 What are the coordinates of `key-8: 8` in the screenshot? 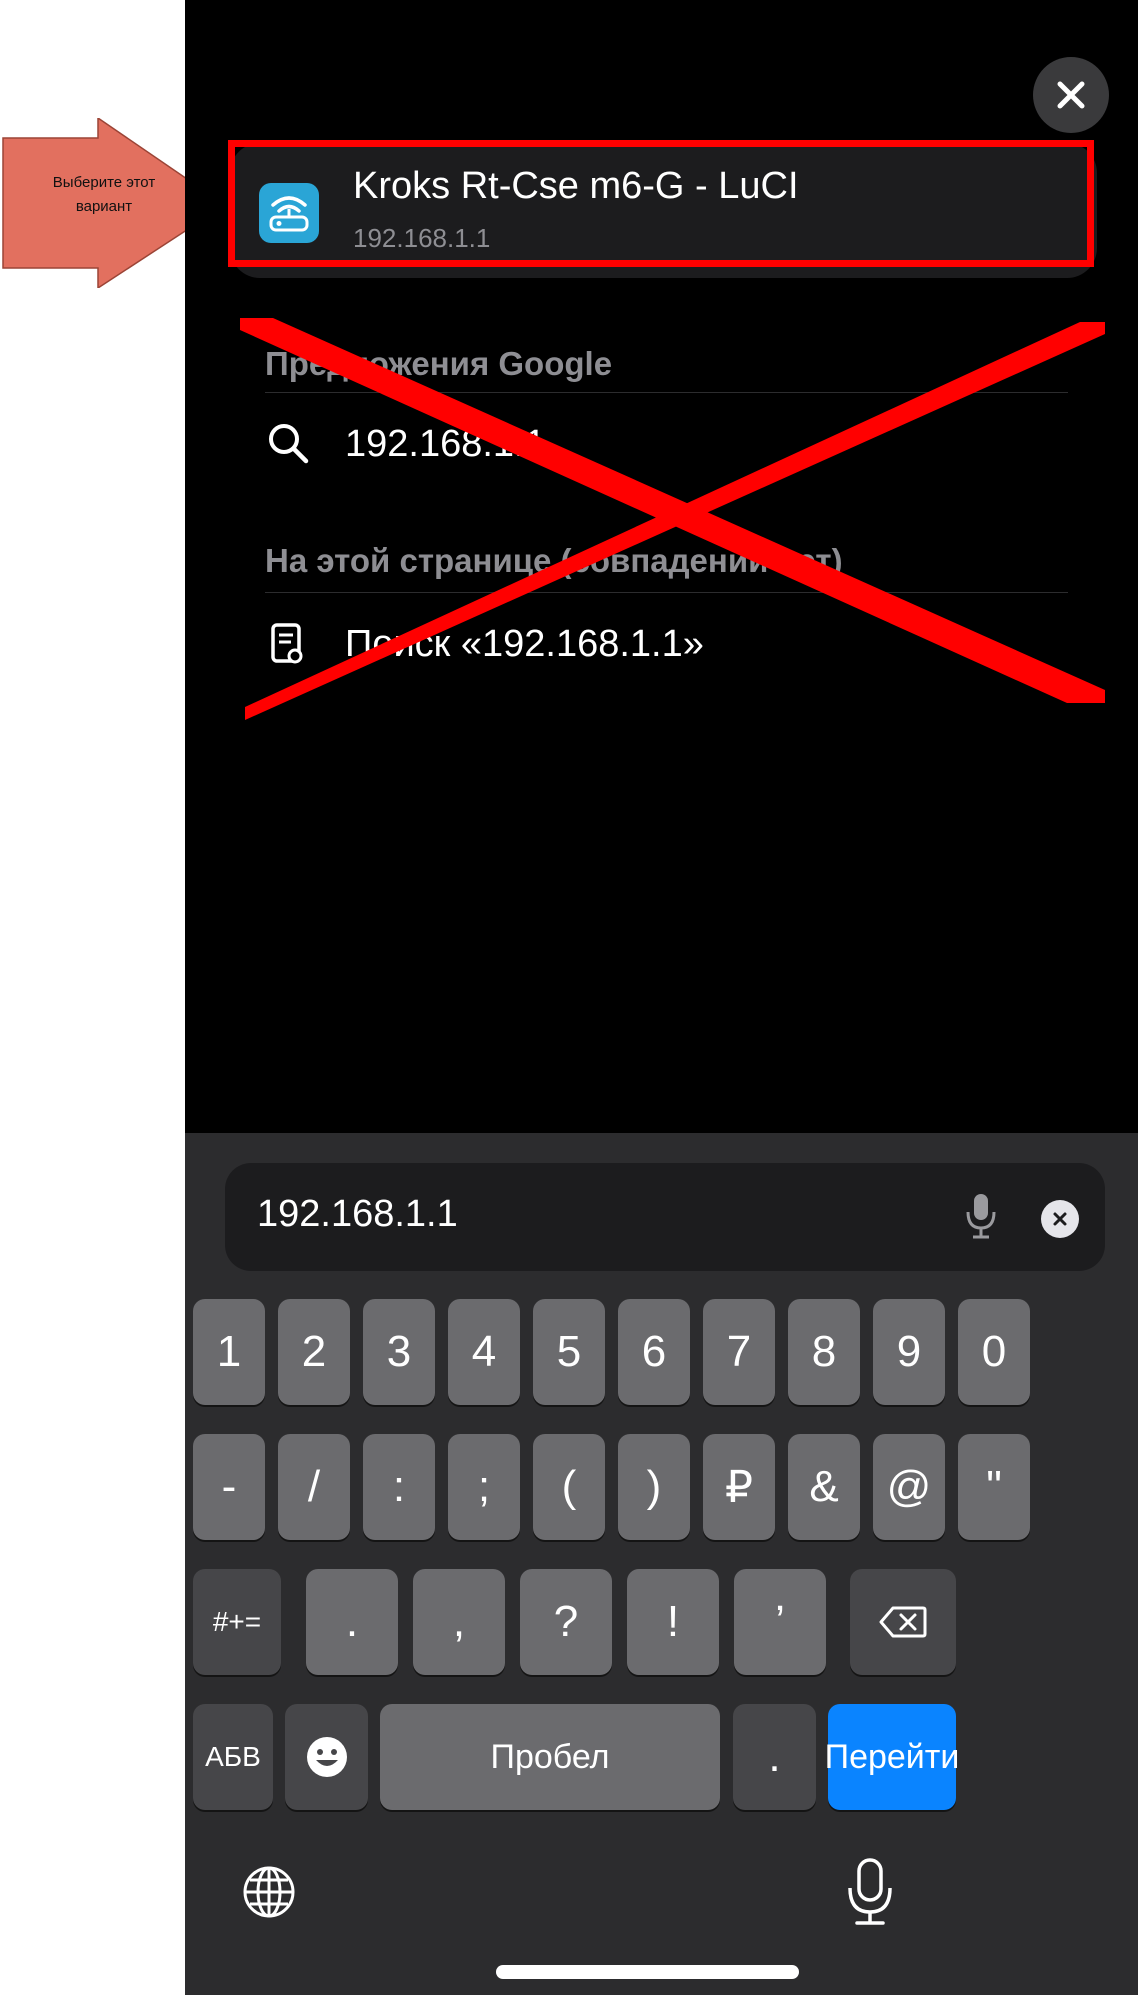 It's located at (824, 1352).